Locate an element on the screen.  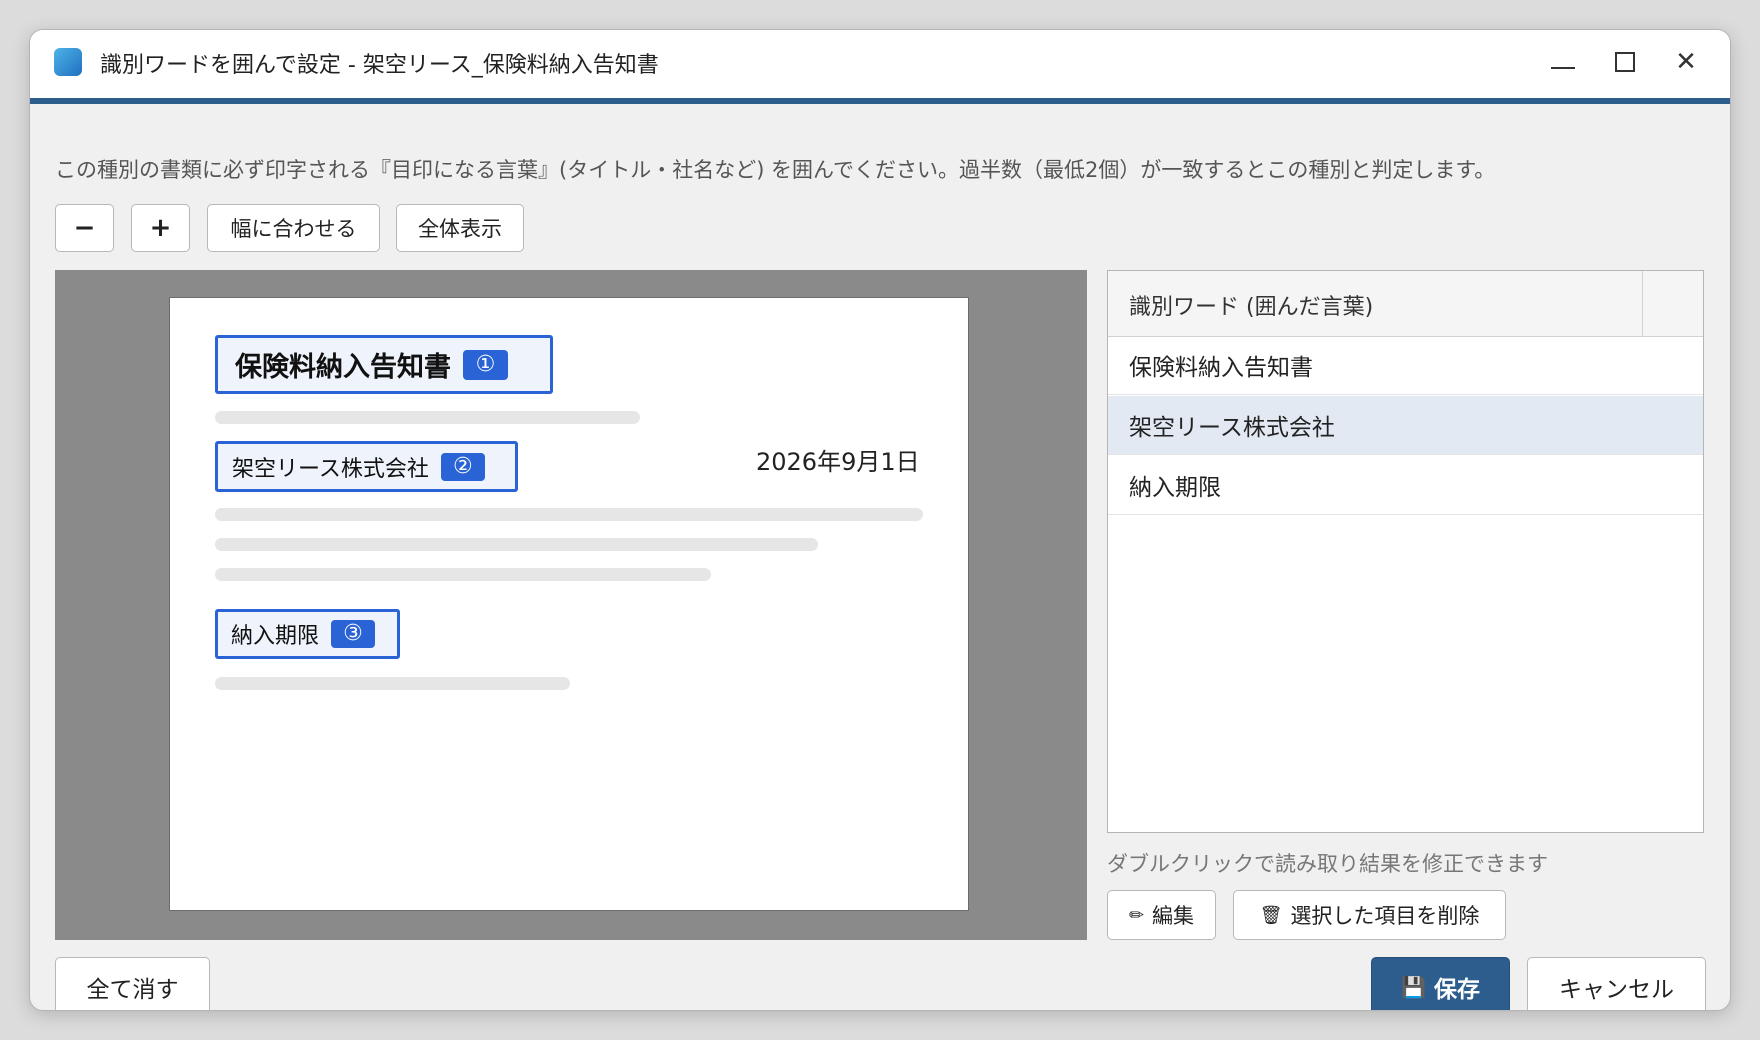
app-icon is located at coordinates (68, 62).